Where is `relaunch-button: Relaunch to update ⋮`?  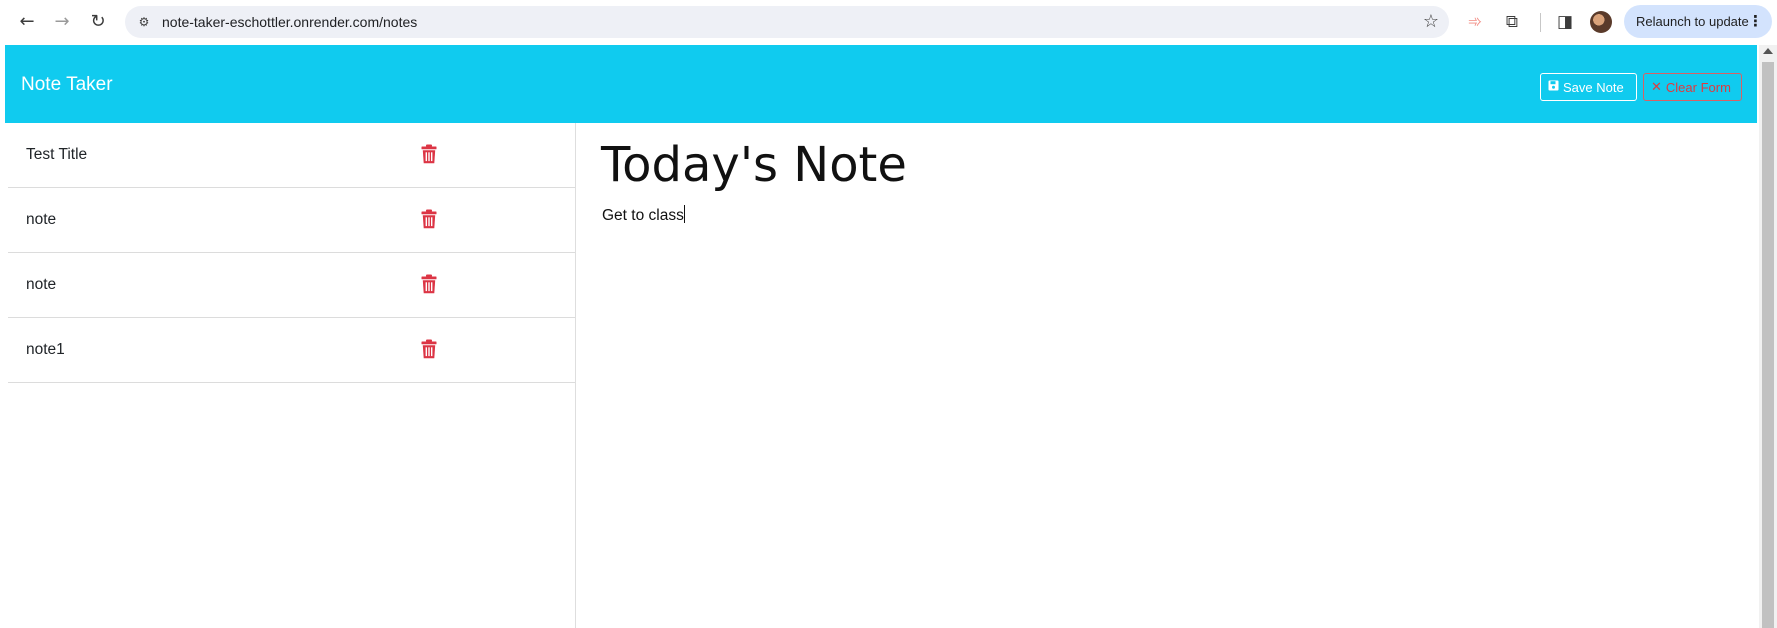
relaunch-button: Relaunch to update ⋮ is located at coordinates (1698, 21).